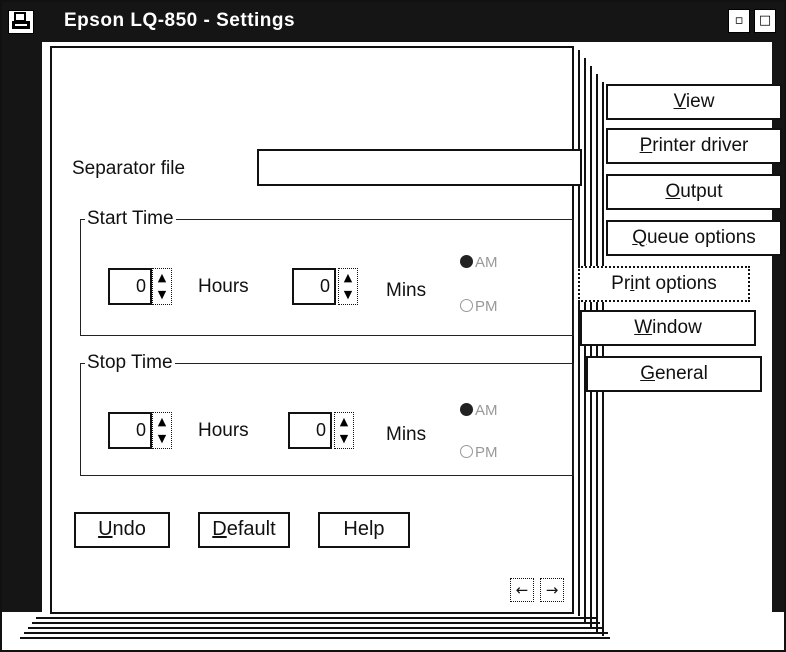 This screenshot has height=652, width=786. What do you see at coordinates (223, 430) in the screenshot?
I see `stop-hours-label: Hours` at bounding box center [223, 430].